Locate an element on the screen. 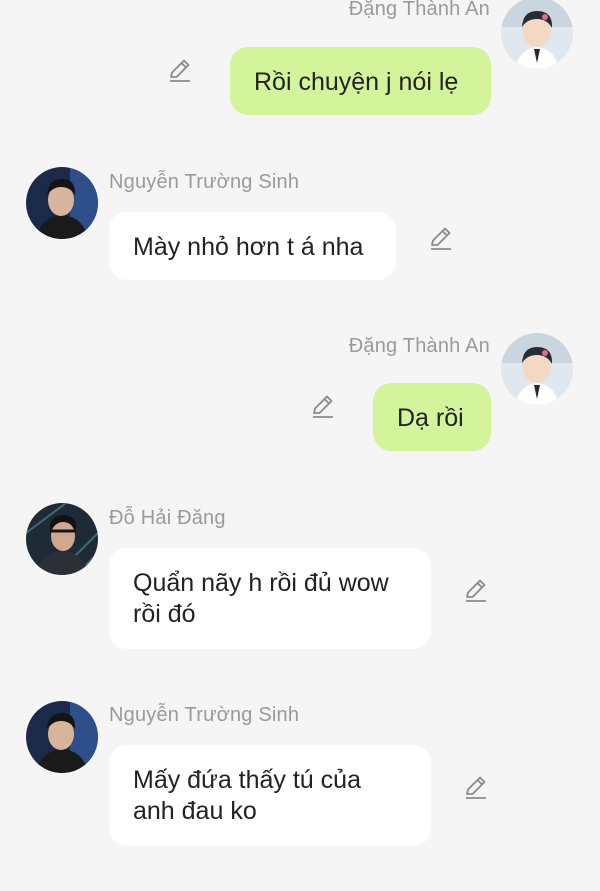 The image size is (600, 891). message-bubble: Mày nhỏ hơn t á nha is located at coordinates (252, 246).